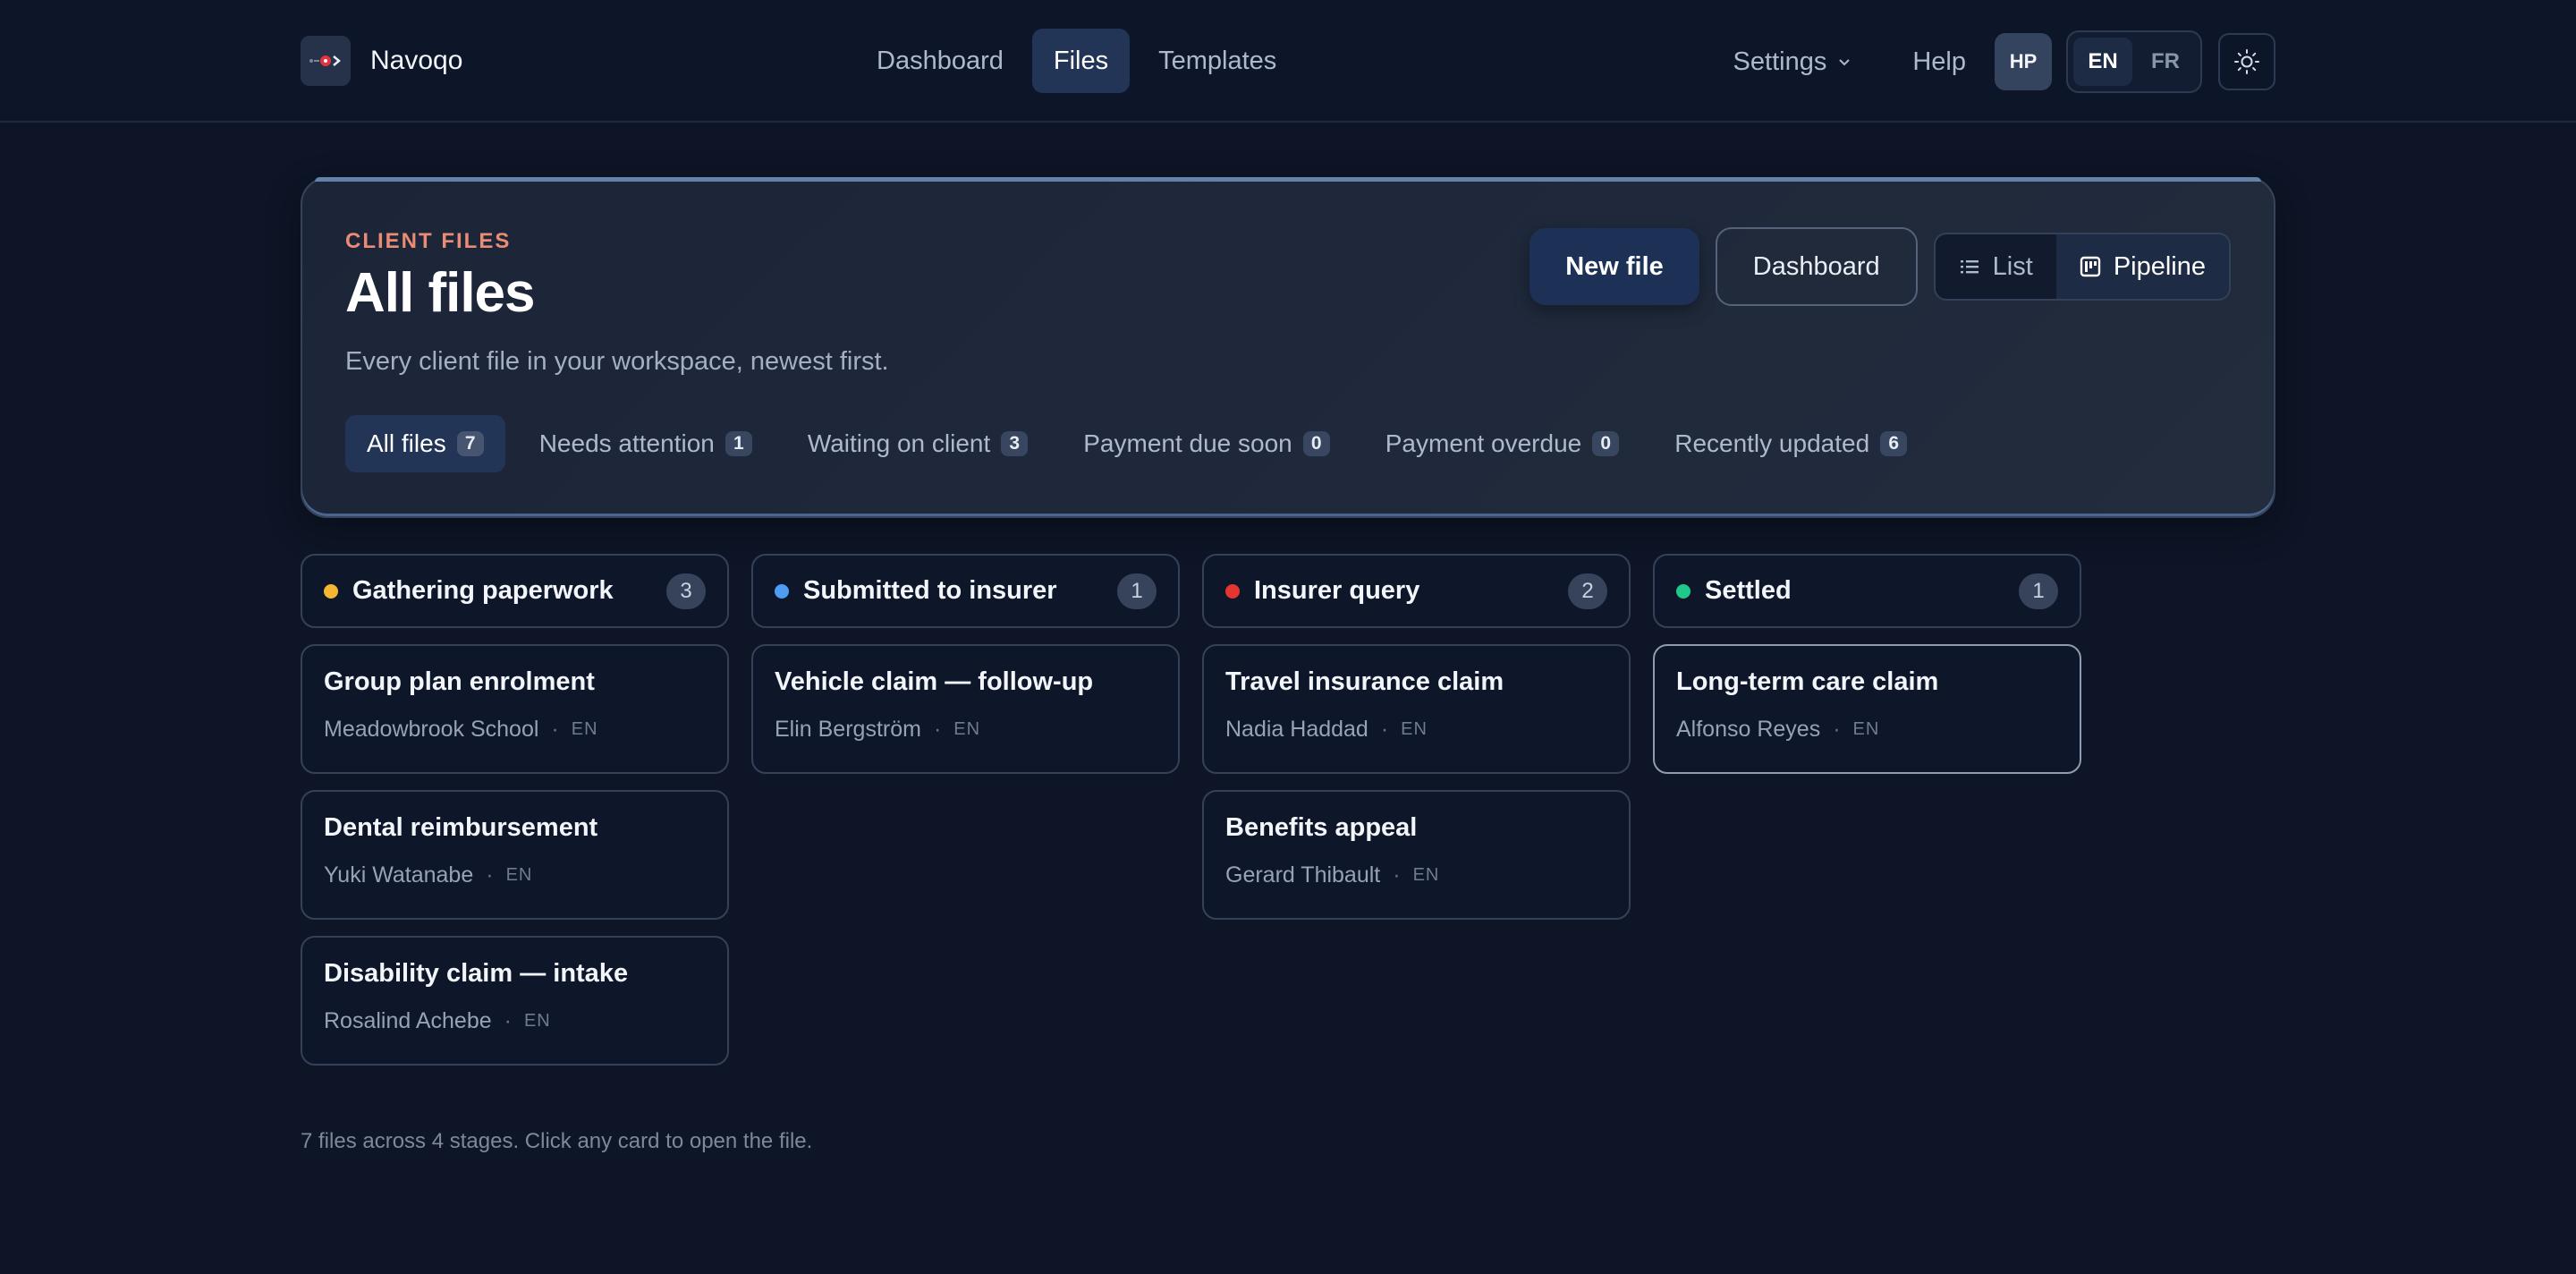  What do you see at coordinates (930, 590) in the screenshot?
I see `column-title: Submitted to insurer` at bounding box center [930, 590].